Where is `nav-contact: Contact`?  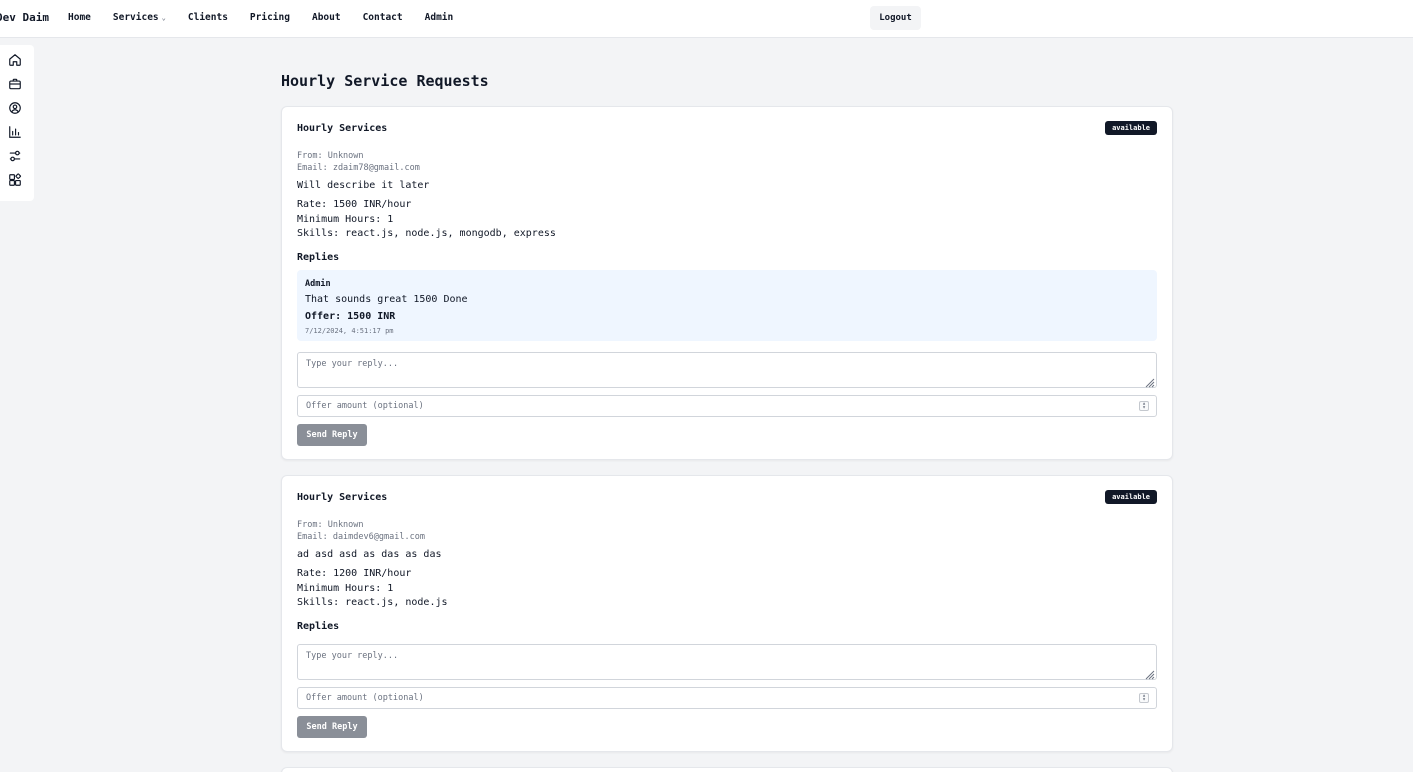
nav-contact: Contact is located at coordinates (383, 17).